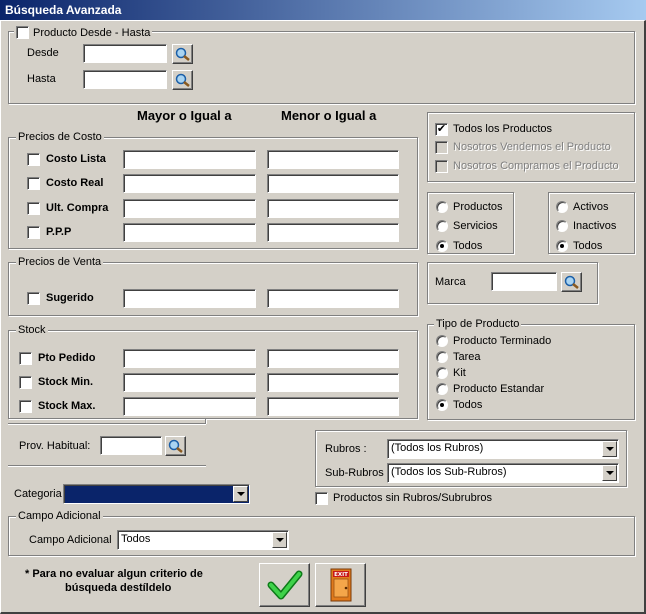  I want to click on desde-search-button, so click(182, 54).